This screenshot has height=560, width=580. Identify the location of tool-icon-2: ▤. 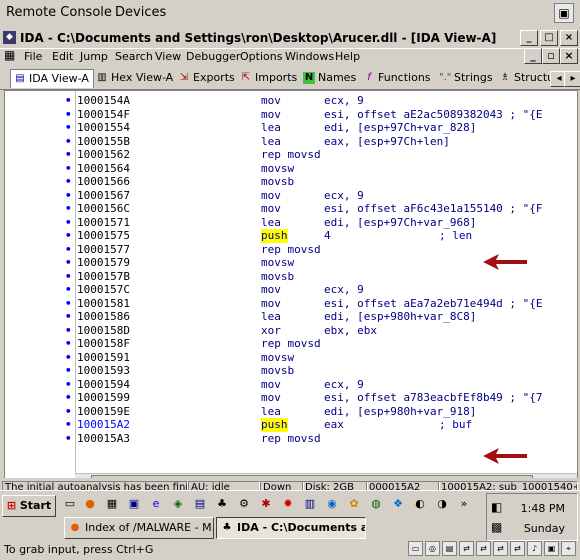
(200, 504).